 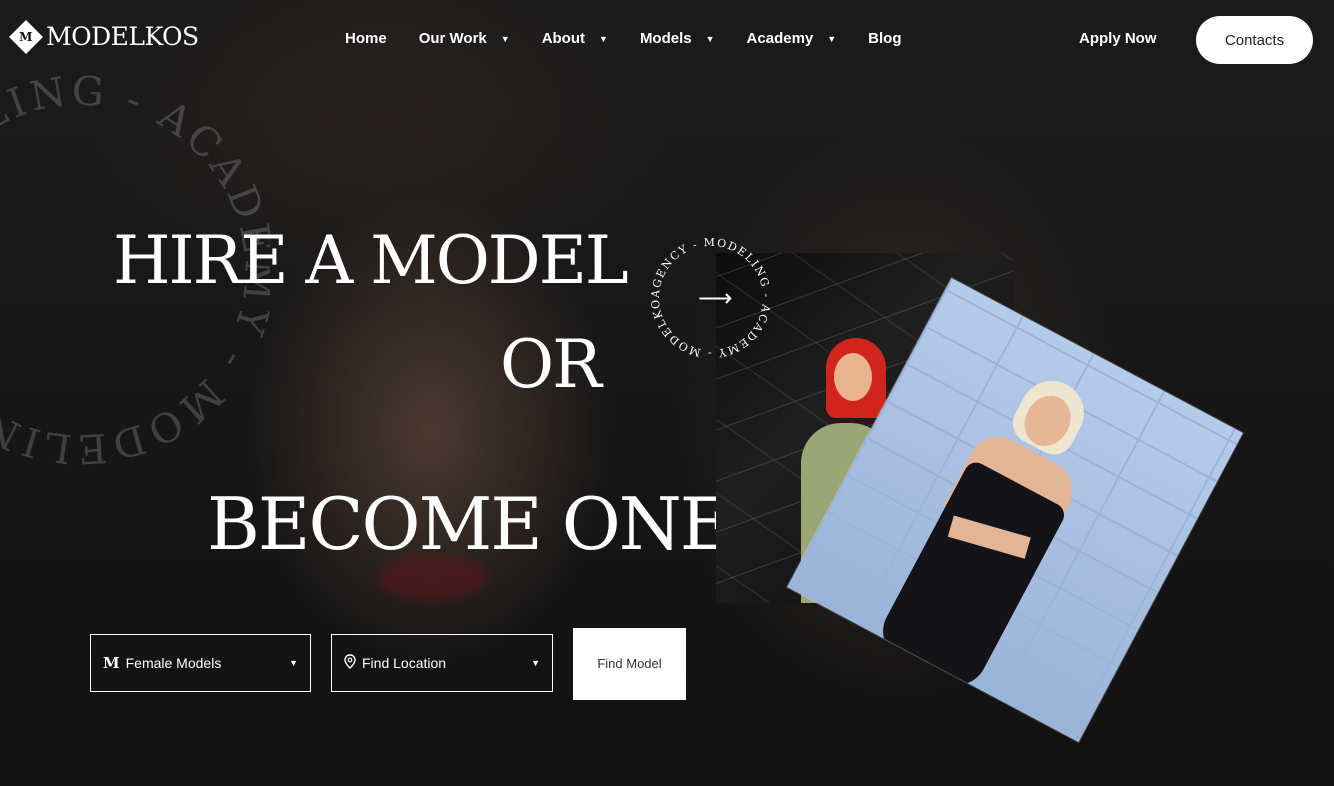 What do you see at coordinates (464, 38) in the screenshot?
I see `nav-item-our-work: Our Work ▼` at bounding box center [464, 38].